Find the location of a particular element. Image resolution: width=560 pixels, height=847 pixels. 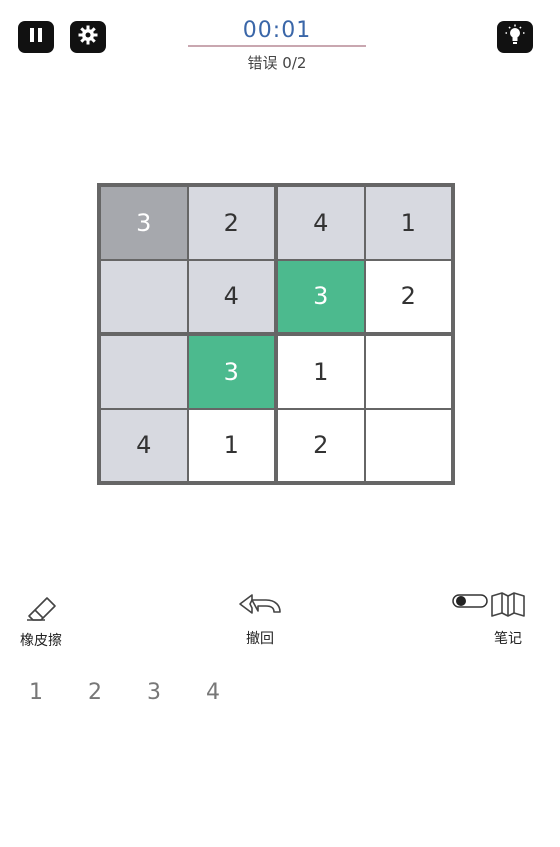

toggle-icon is located at coordinates (470, 603).